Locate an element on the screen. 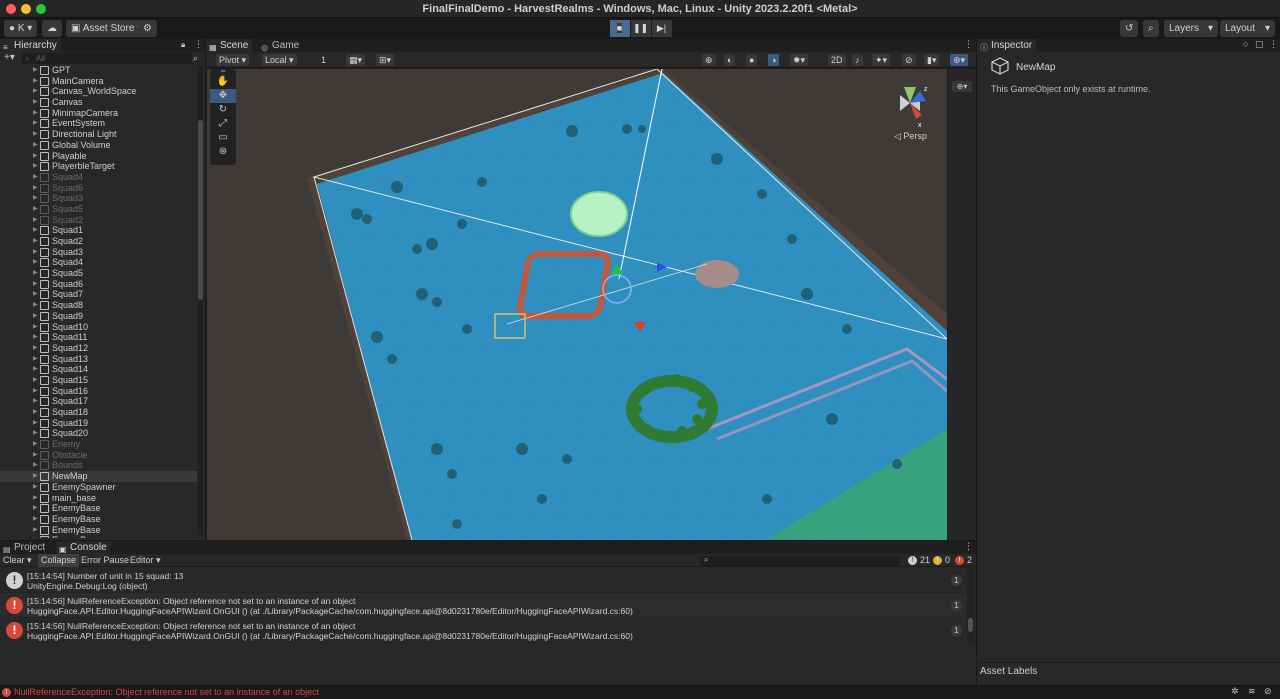 The image size is (1280, 699). error-pause-toggle: Error Pause is located at coordinates (105, 560).